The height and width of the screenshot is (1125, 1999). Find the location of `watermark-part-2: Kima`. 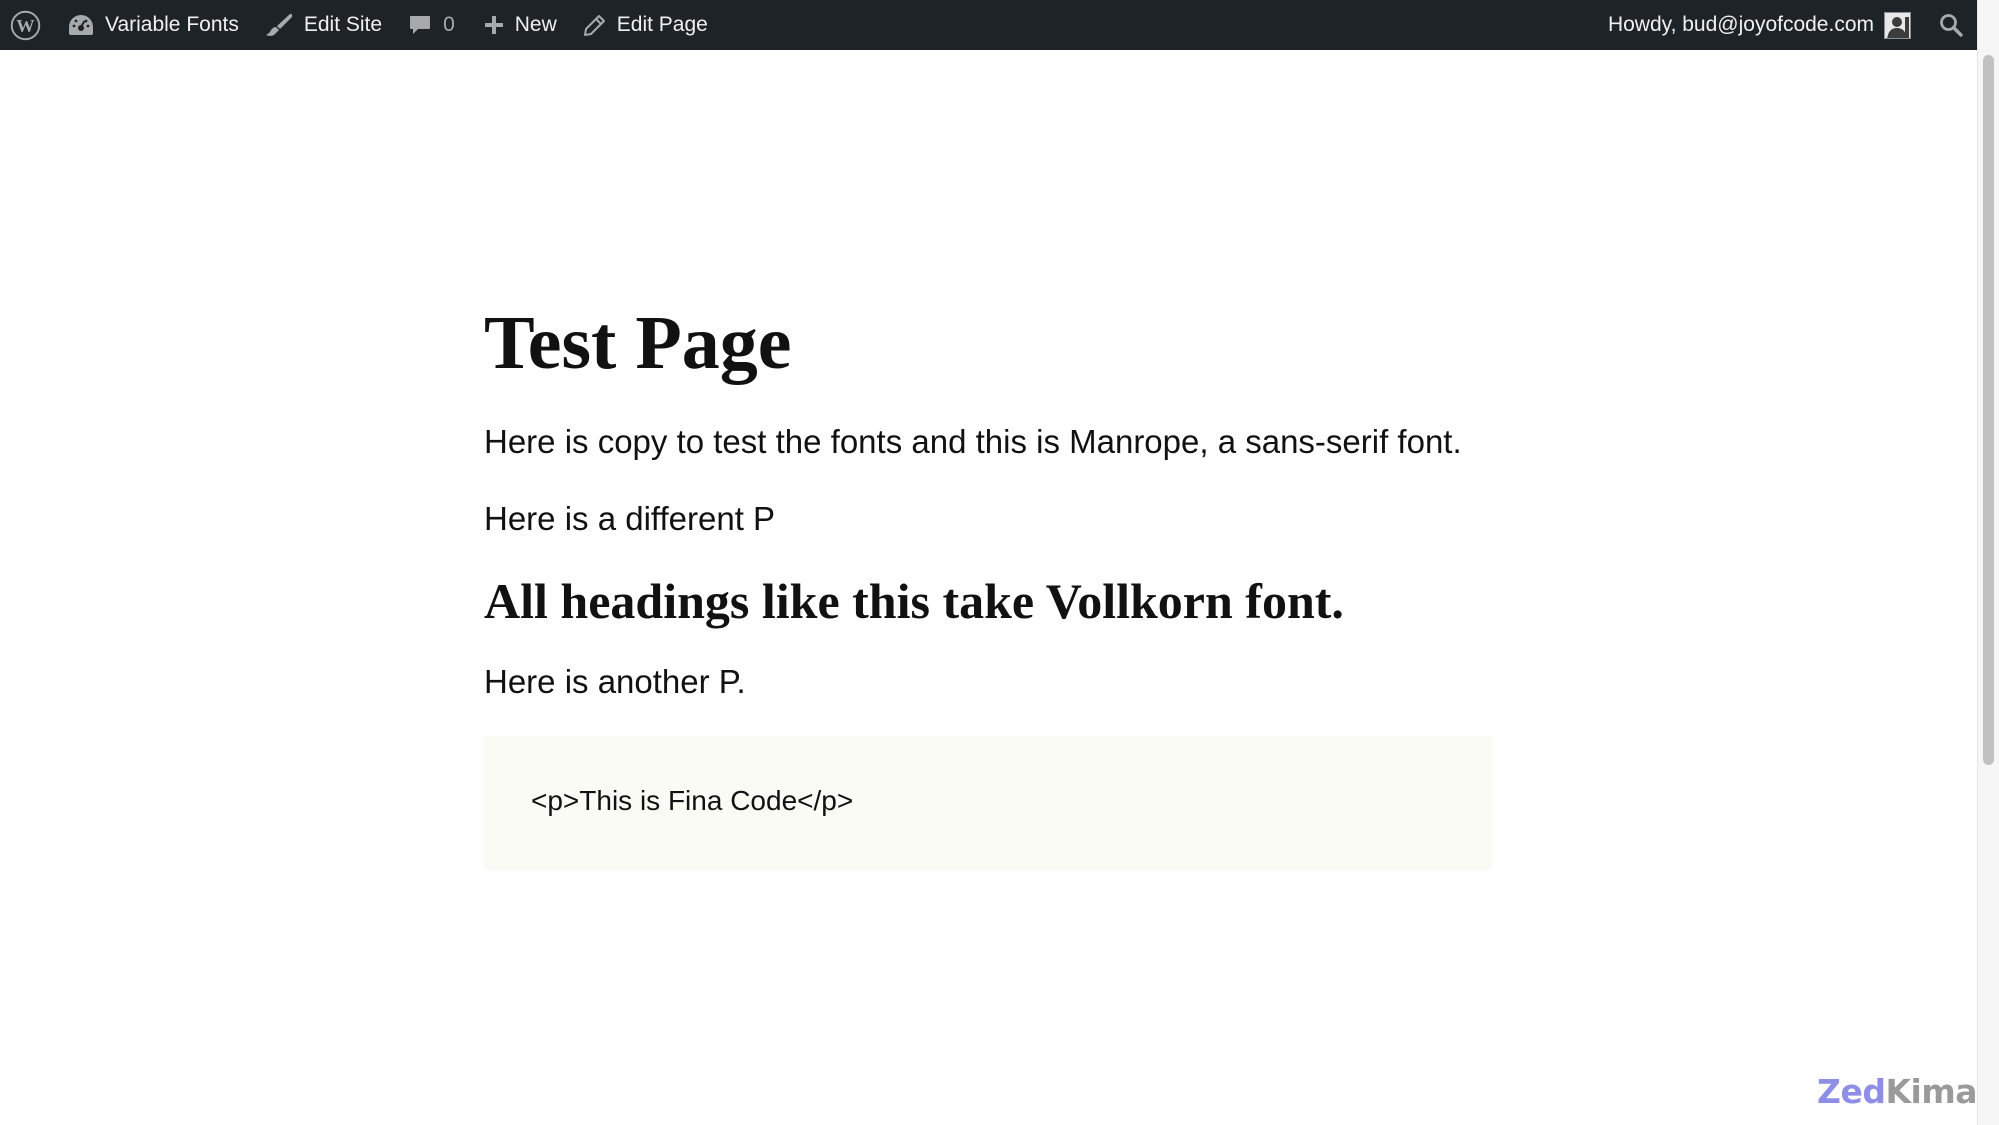

watermark-part-2: Kima is located at coordinates (1931, 1091).